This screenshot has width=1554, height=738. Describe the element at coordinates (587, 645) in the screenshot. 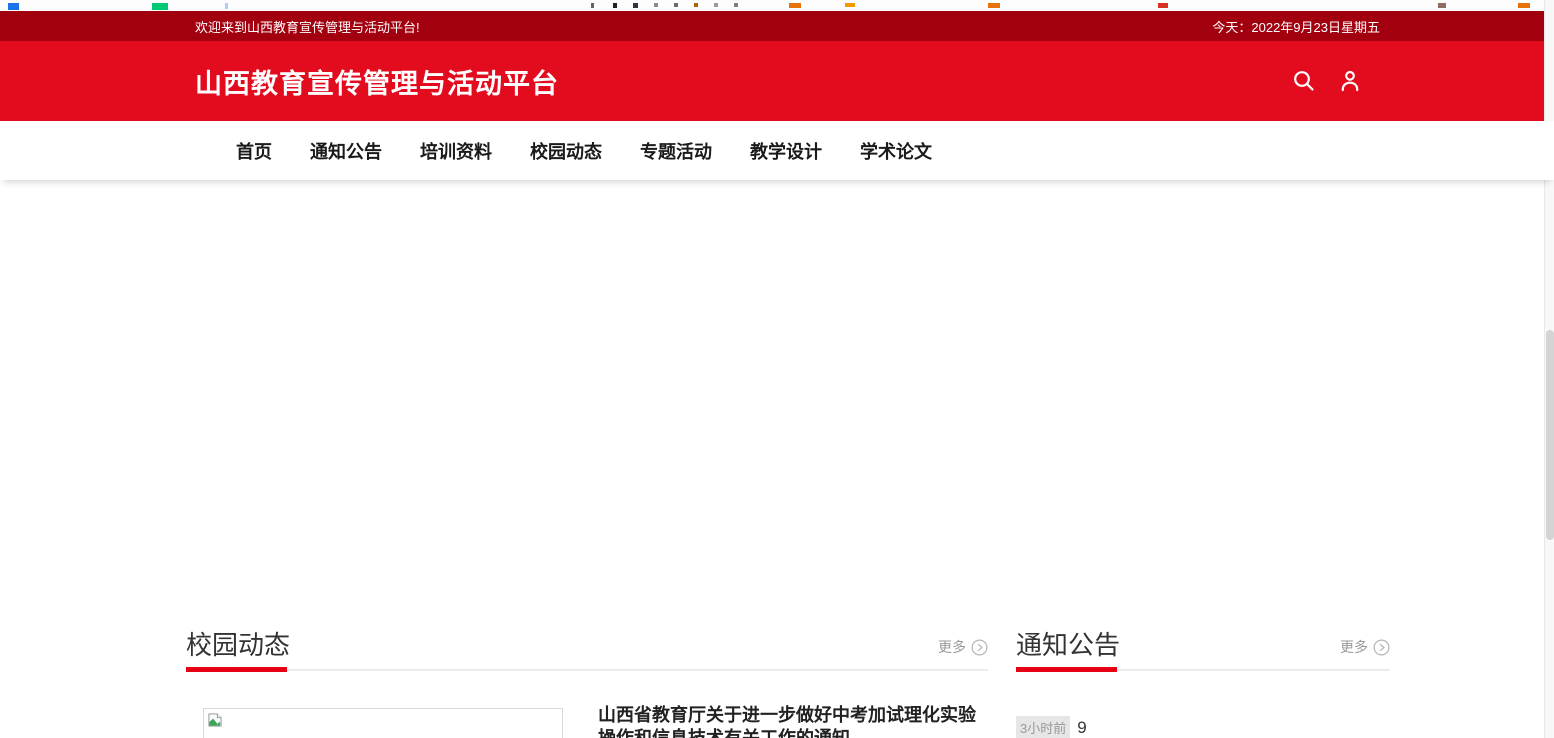

I see `campus-section-header: 校园动态 更多` at that location.